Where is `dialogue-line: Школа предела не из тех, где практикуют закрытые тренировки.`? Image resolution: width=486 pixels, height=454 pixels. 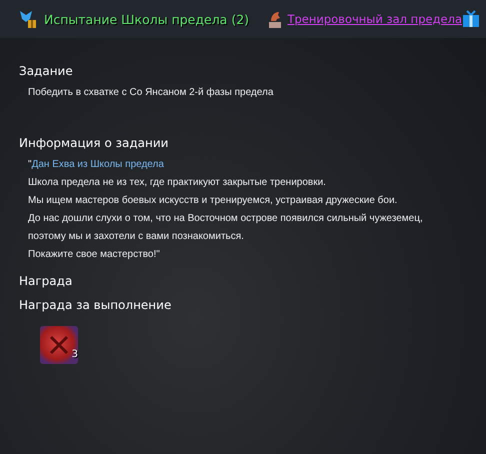 dialogue-line: Школа предела не из тех, где практикуют закрытые тренировки. is located at coordinates (177, 183).